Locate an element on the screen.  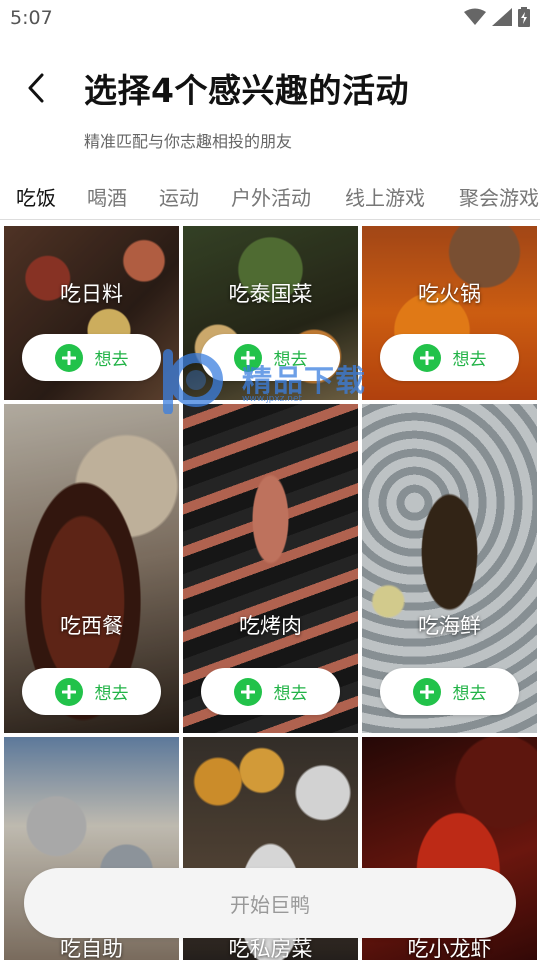
activity-card-western: 吃西餐 想去 is located at coordinates (91, 568).